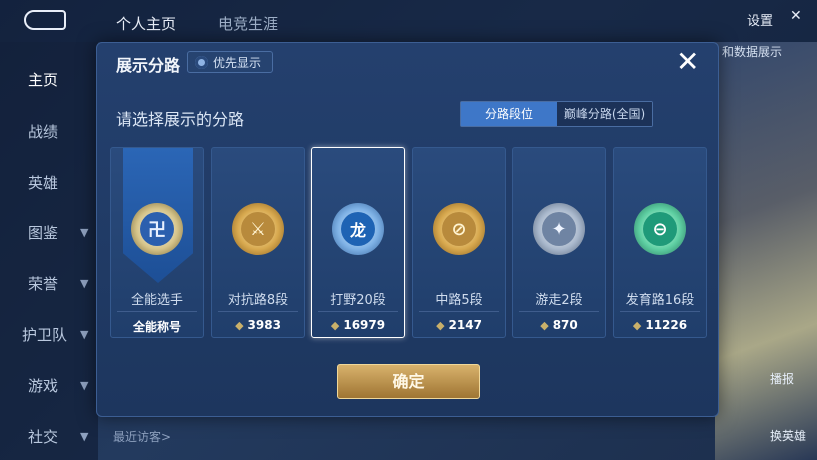  I want to click on lane-card-all-round: 卍 全能选手 全能称号, so click(157, 242).